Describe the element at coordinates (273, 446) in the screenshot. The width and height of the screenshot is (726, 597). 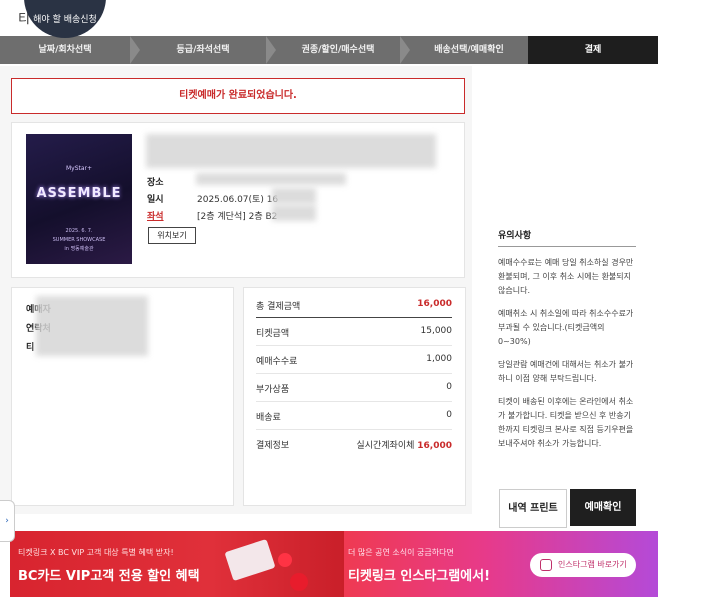
I see `payment-method-label: 결제정보` at that location.